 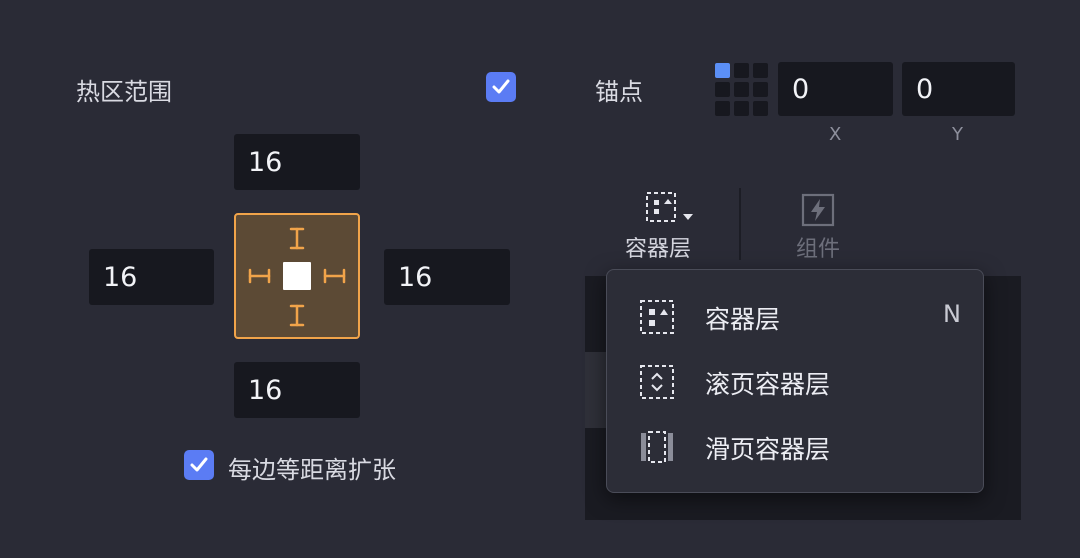 I want to click on anchor-cell-bottom-center, so click(x=741, y=108).